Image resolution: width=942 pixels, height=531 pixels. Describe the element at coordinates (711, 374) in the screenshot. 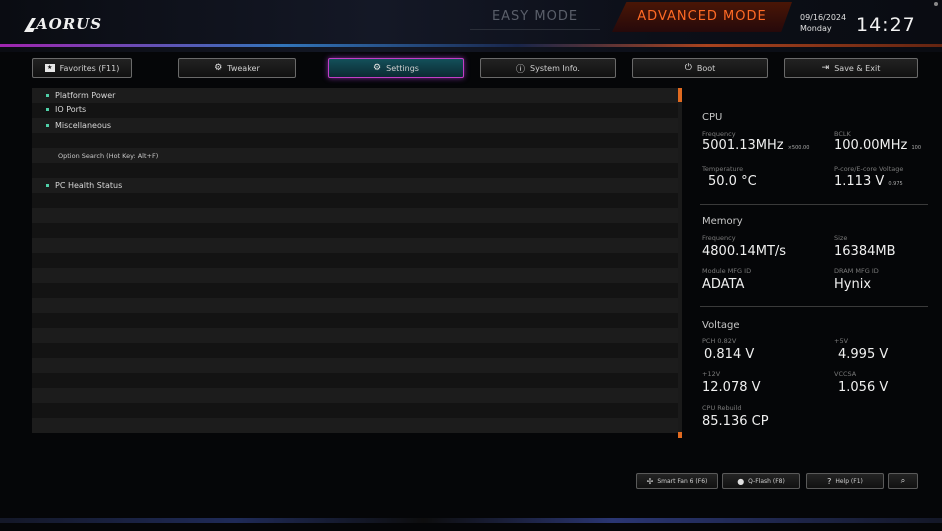

I see `v12-label: +12V` at that location.